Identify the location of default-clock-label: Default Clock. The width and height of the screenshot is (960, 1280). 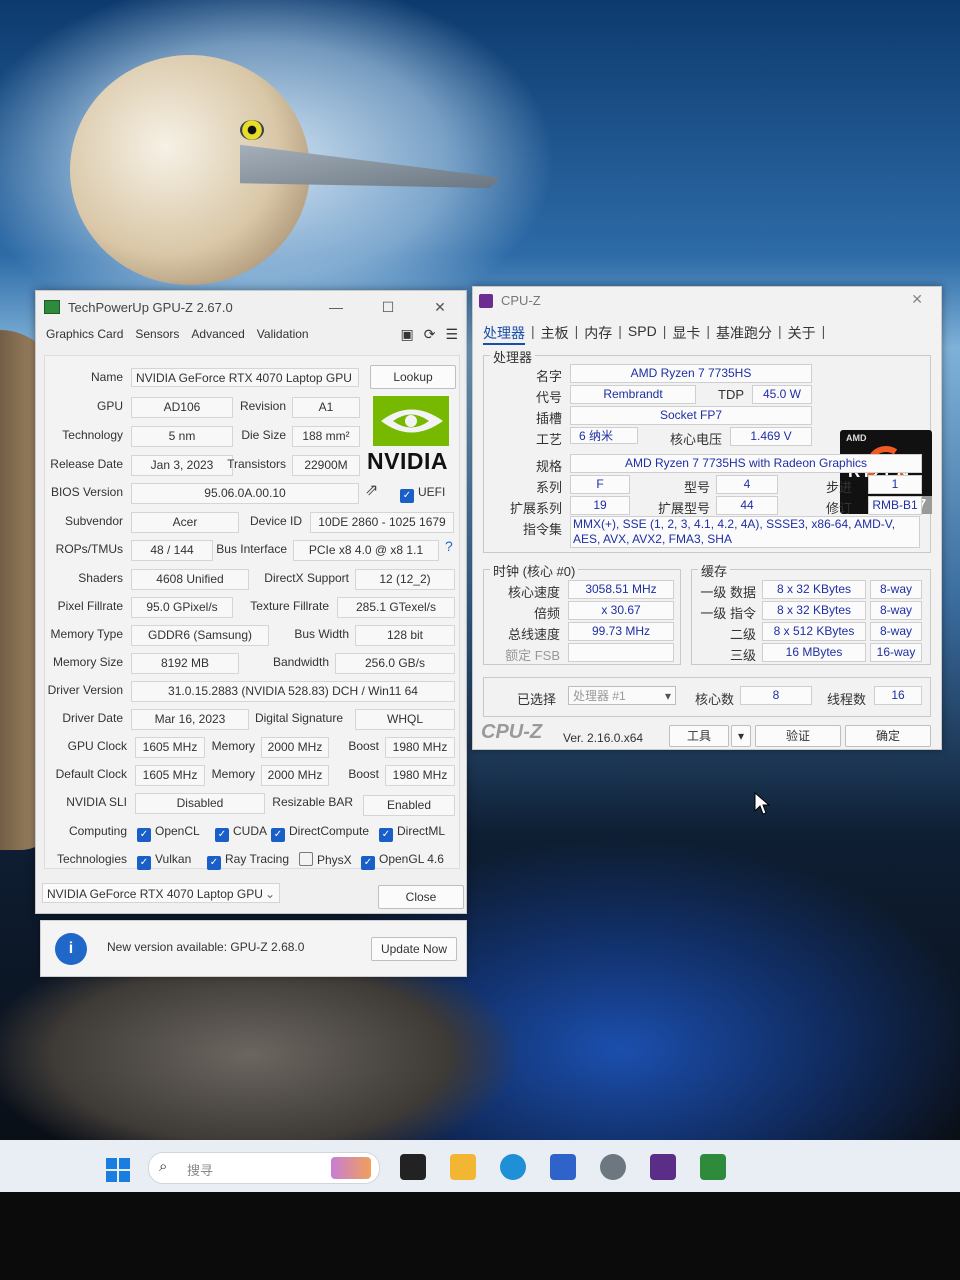
(91, 774).